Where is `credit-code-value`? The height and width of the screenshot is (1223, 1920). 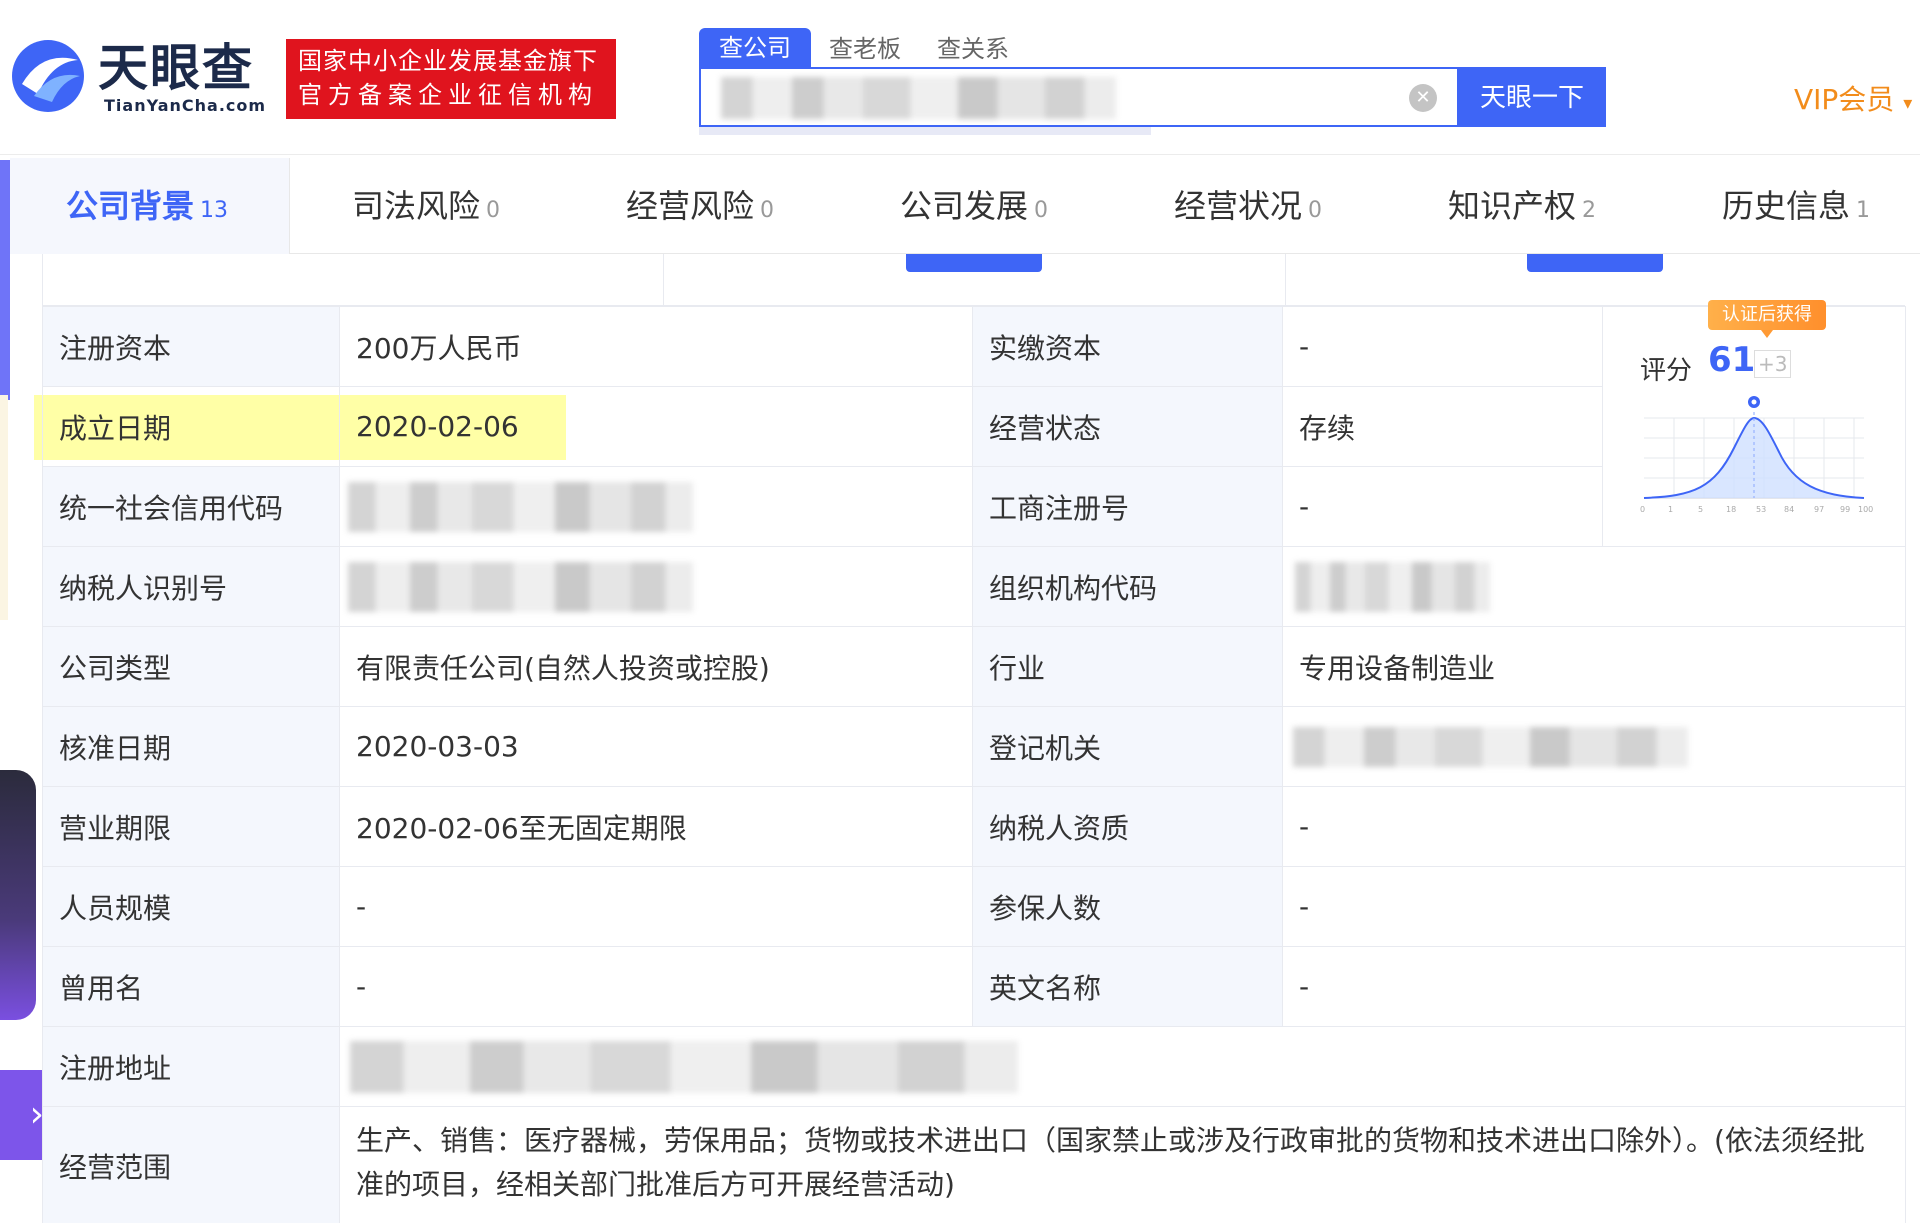 credit-code-value is located at coordinates (656, 506).